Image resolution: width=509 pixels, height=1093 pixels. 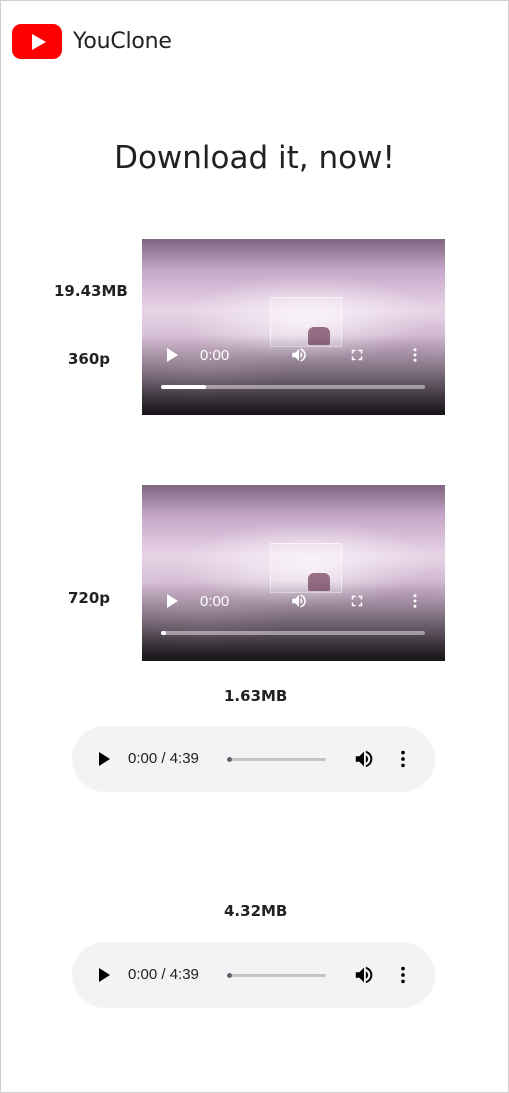 What do you see at coordinates (122, 41) in the screenshot?
I see `brand-name: YouClone` at bounding box center [122, 41].